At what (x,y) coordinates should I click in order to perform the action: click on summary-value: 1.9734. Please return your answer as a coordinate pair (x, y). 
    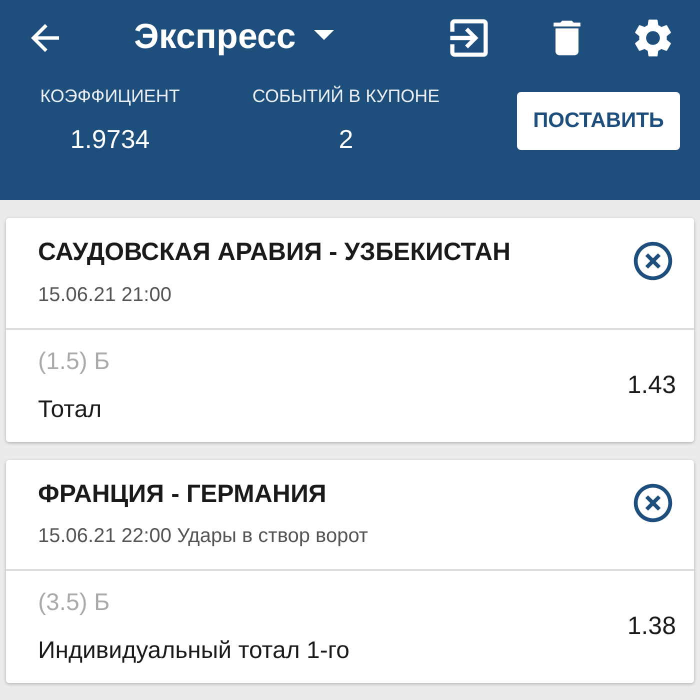
    Looking at the image, I should click on (110, 139).